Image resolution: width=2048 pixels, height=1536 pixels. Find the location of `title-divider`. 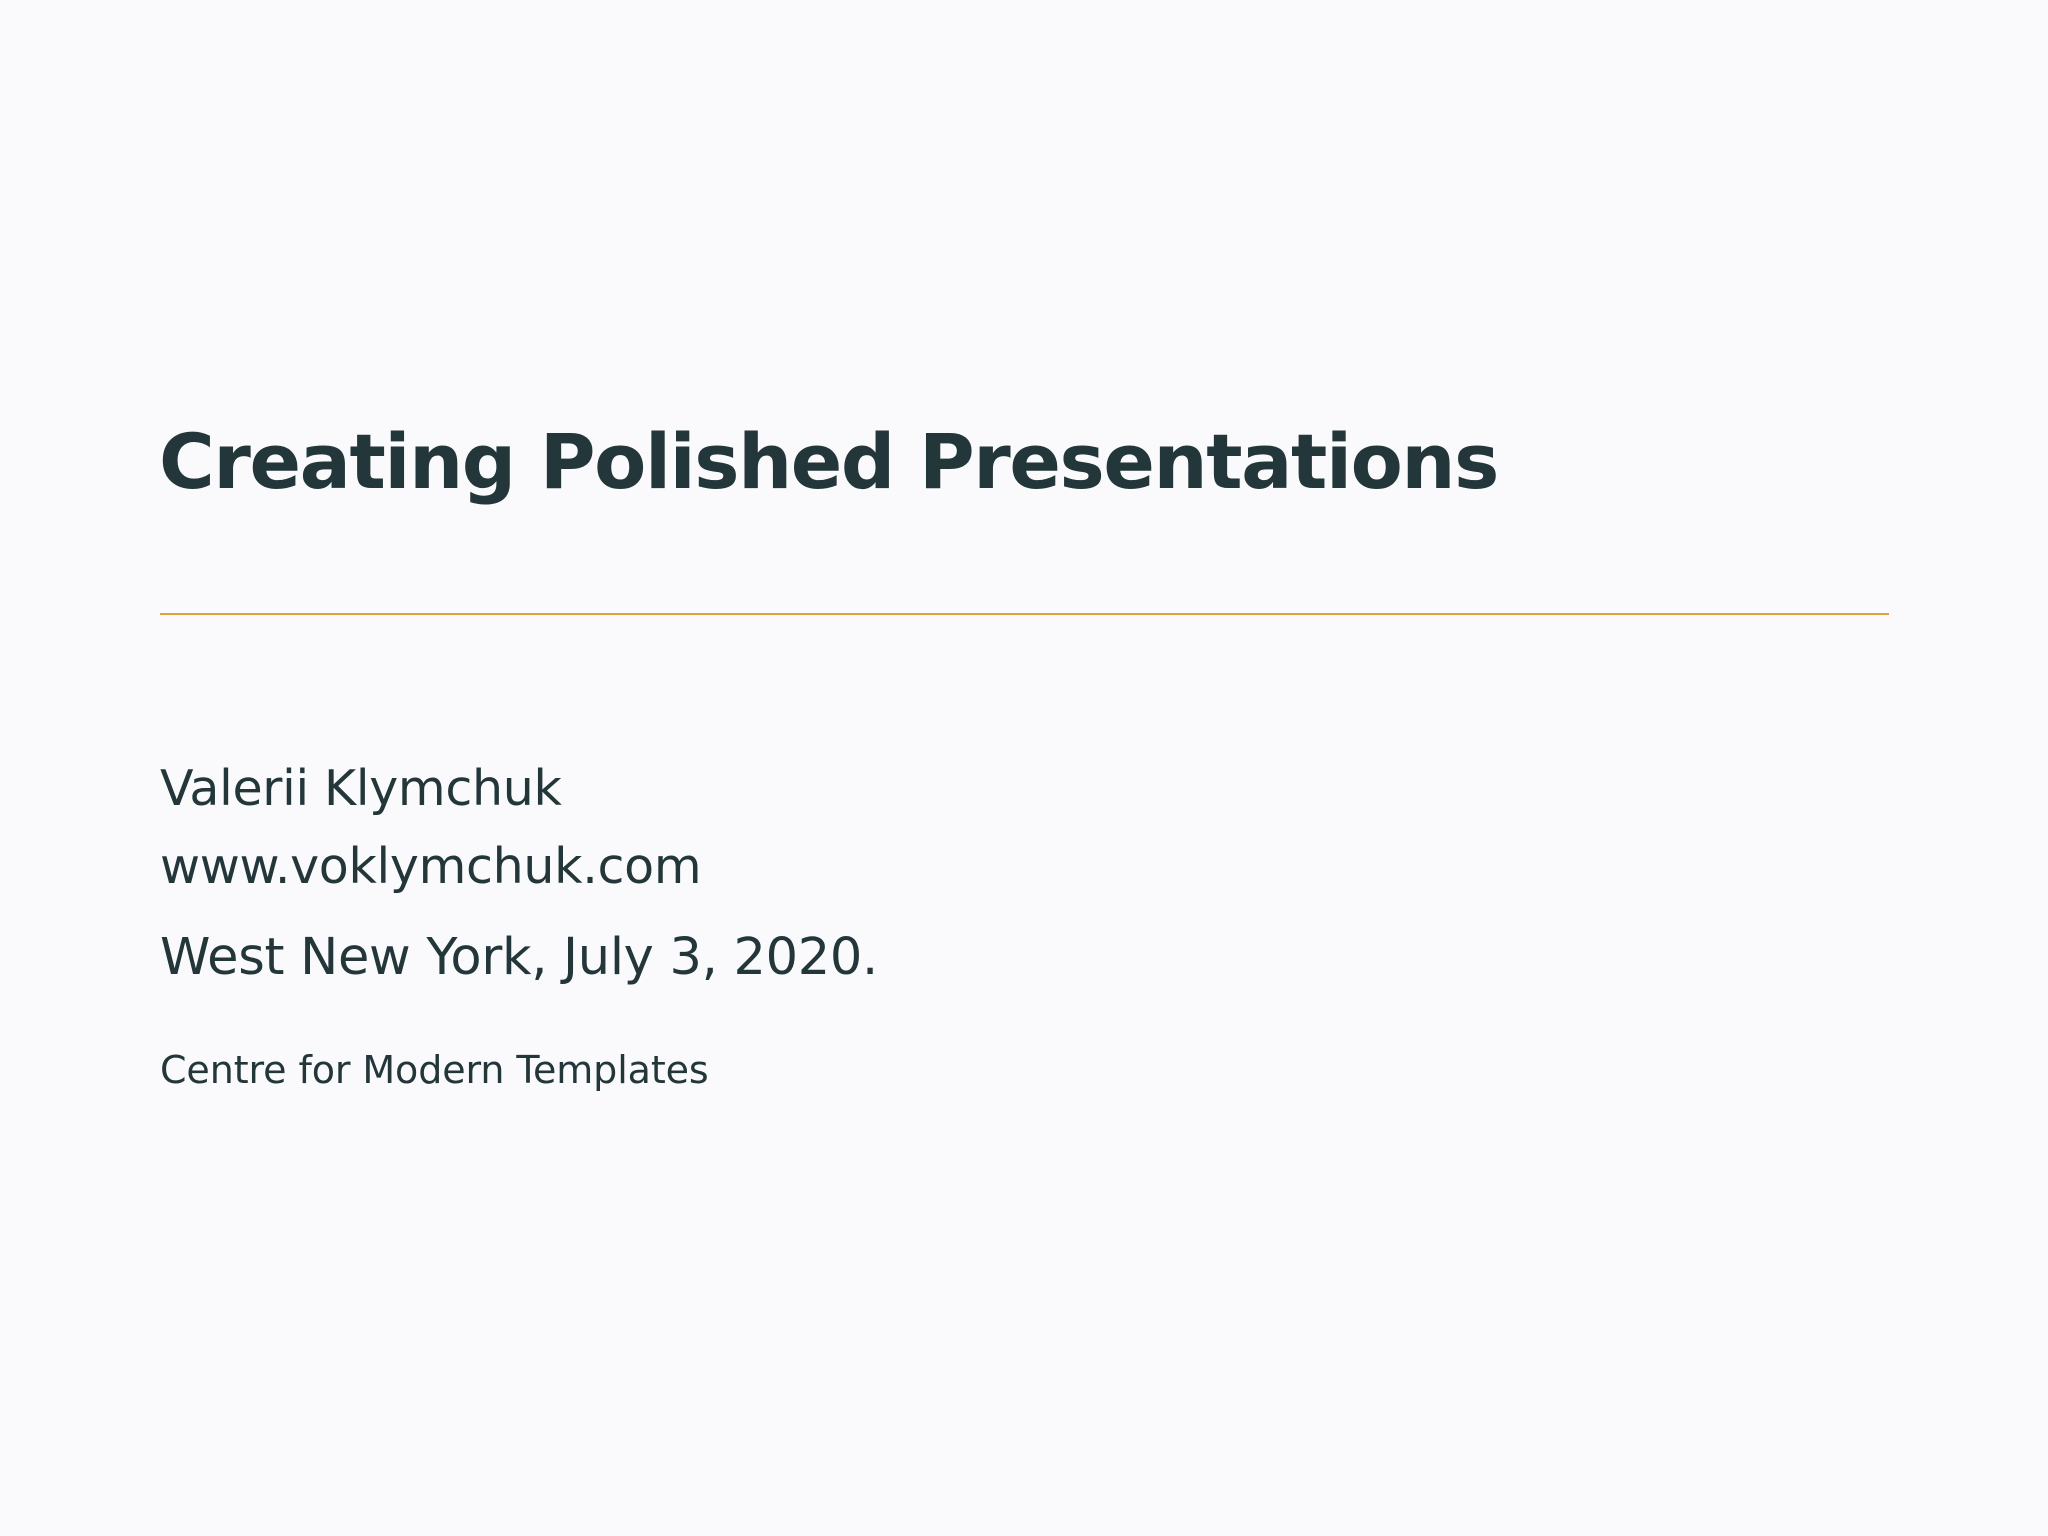

title-divider is located at coordinates (1024, 614).